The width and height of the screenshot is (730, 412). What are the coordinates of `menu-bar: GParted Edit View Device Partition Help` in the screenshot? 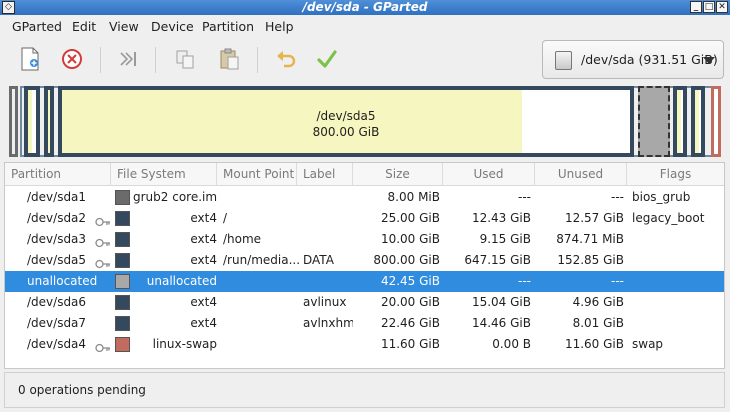 It's located at (365, 26).